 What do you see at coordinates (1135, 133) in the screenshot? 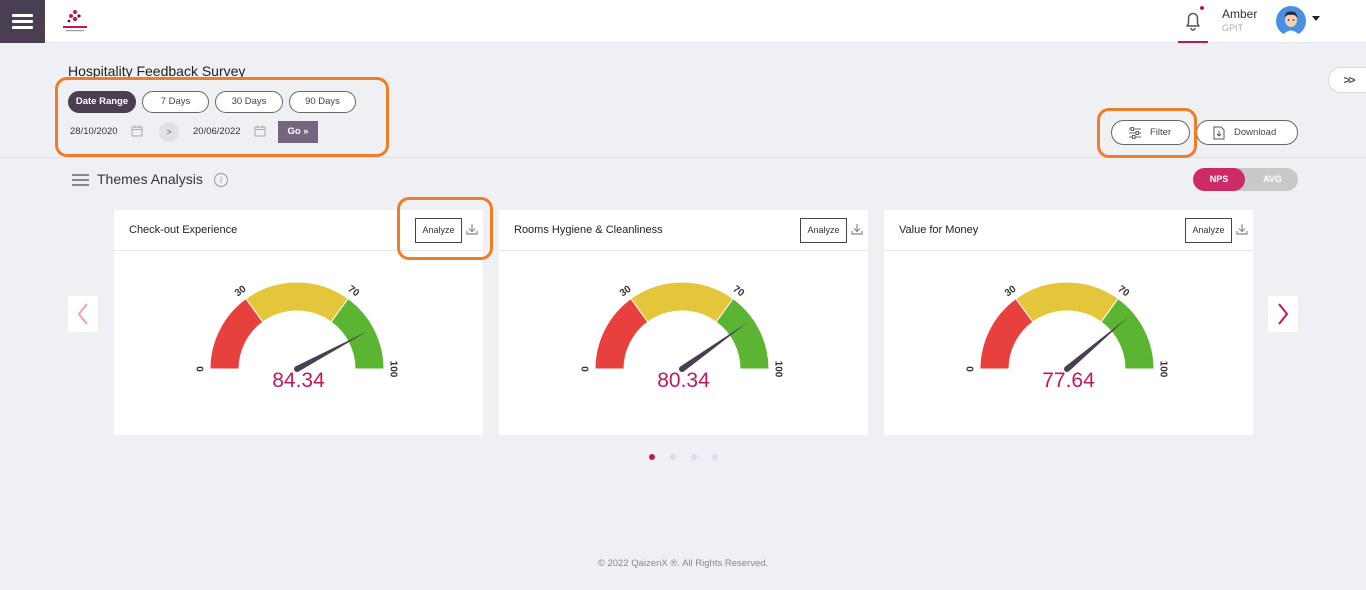
I see `sliders-icon` at bounding box center [1135, 133].